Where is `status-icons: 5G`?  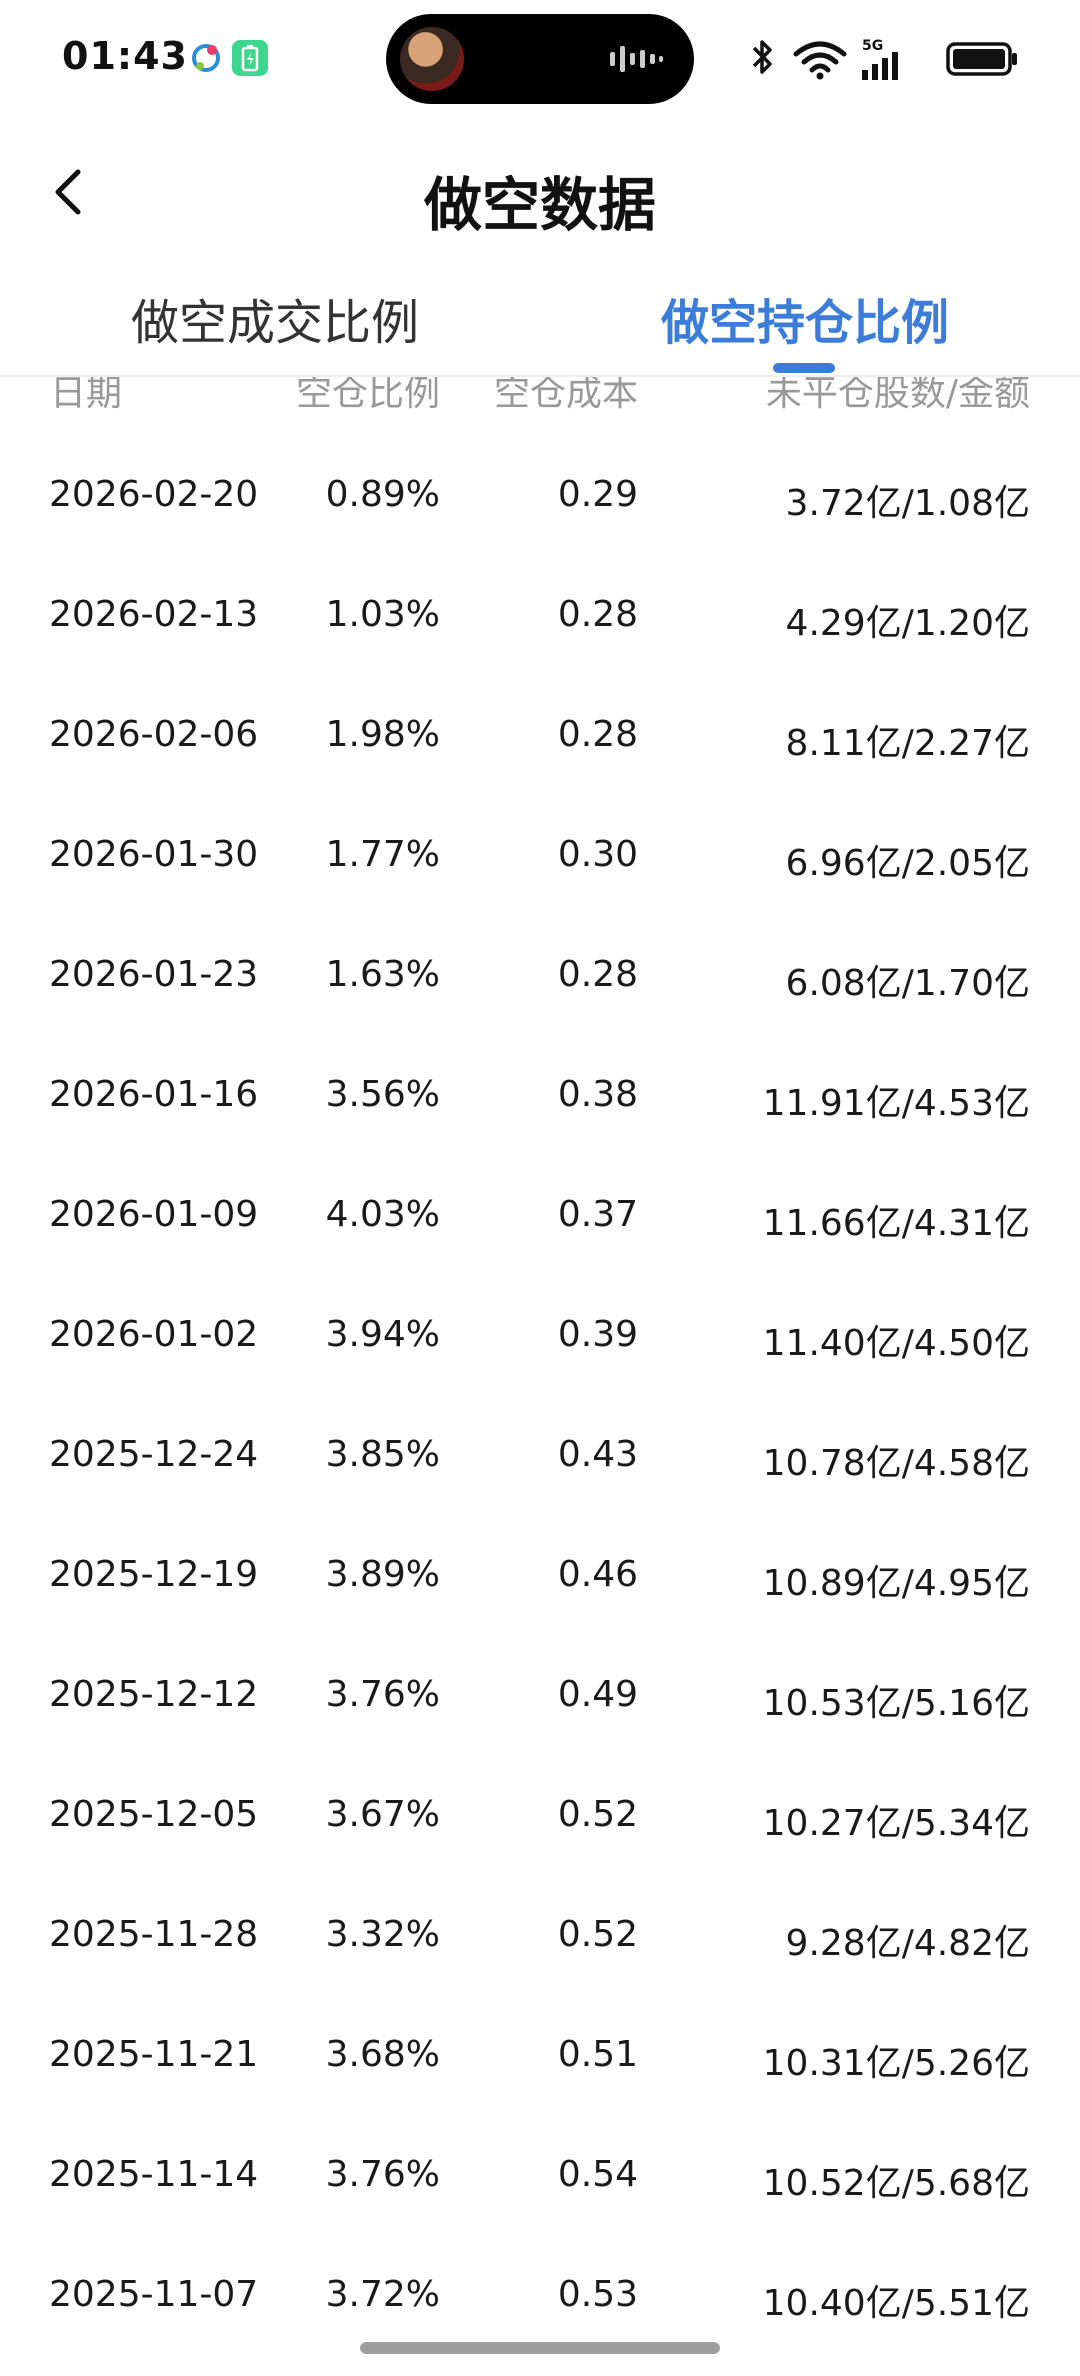
status-icons: 5G is located at coordinates (884, 59).